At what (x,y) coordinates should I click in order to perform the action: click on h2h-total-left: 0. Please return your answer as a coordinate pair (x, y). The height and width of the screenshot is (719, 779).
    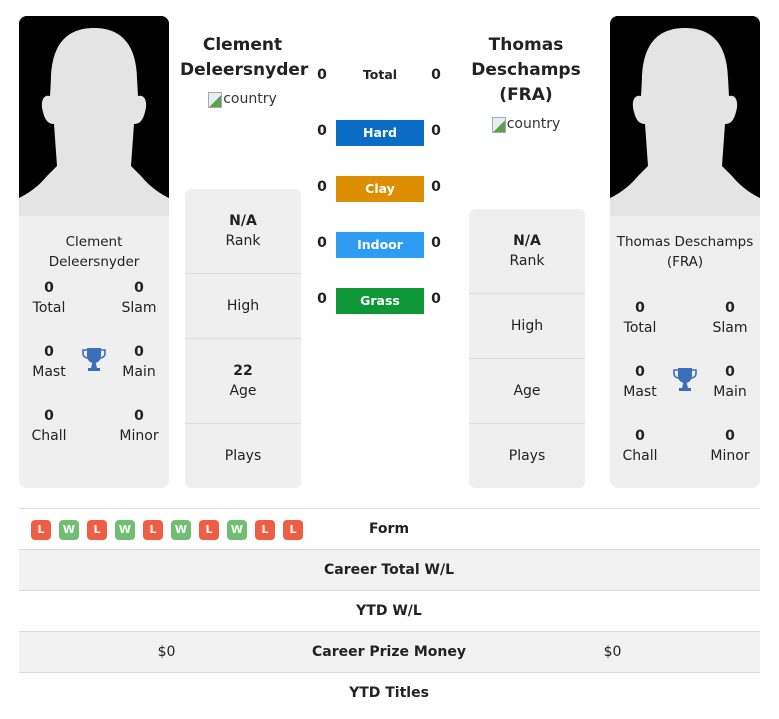
    Looking at the image, I should click on (322, 75).